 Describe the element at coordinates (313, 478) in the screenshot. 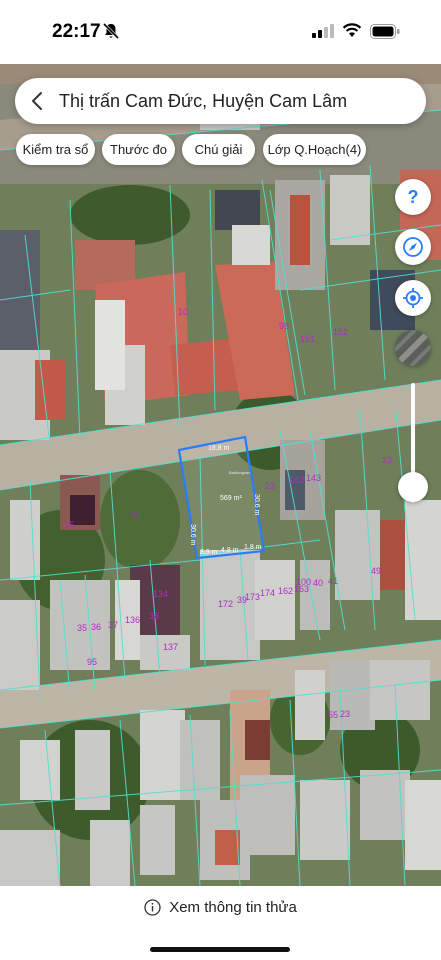

I see `plot-number: 143` at that location.